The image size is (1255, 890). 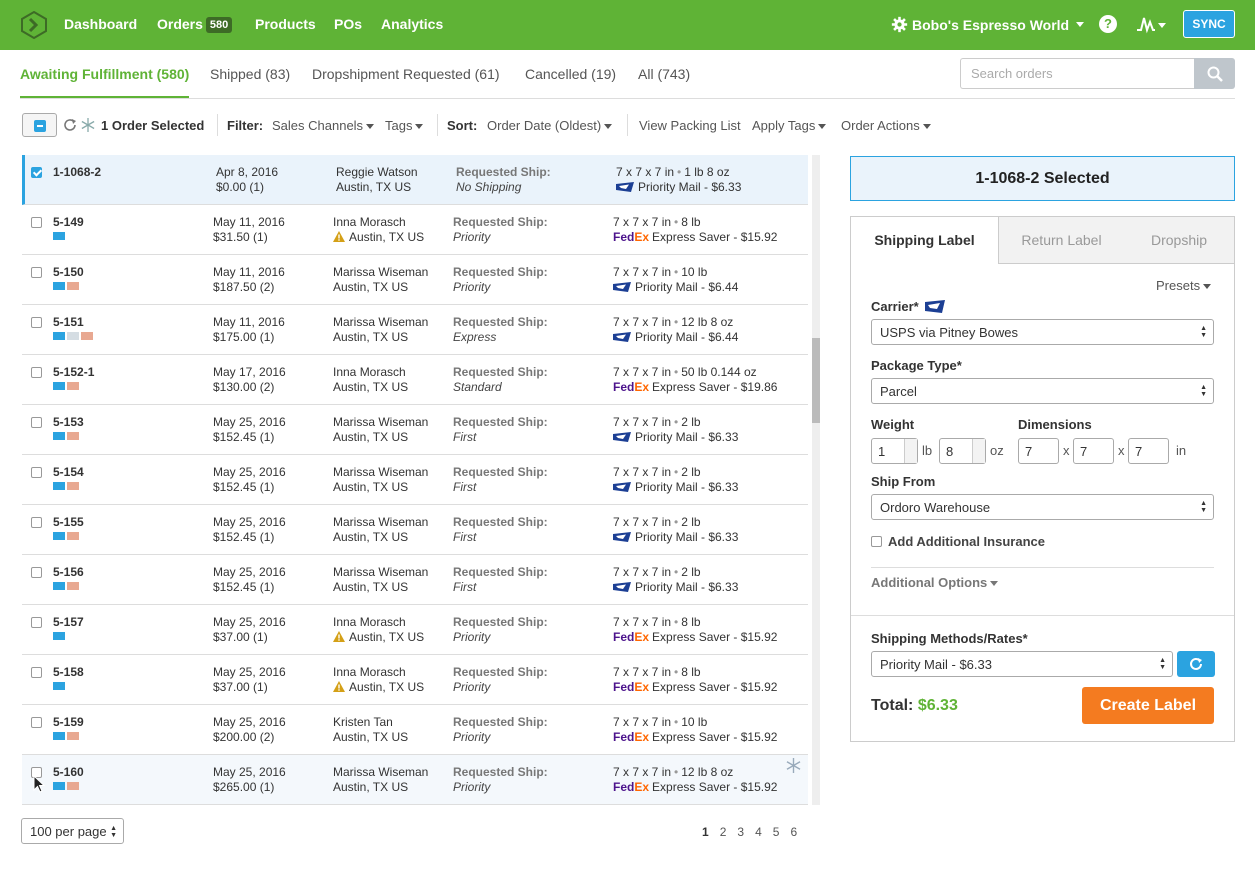 I want to click on tab-shipping-label: Shipping Label, so click(x=925, y=240).